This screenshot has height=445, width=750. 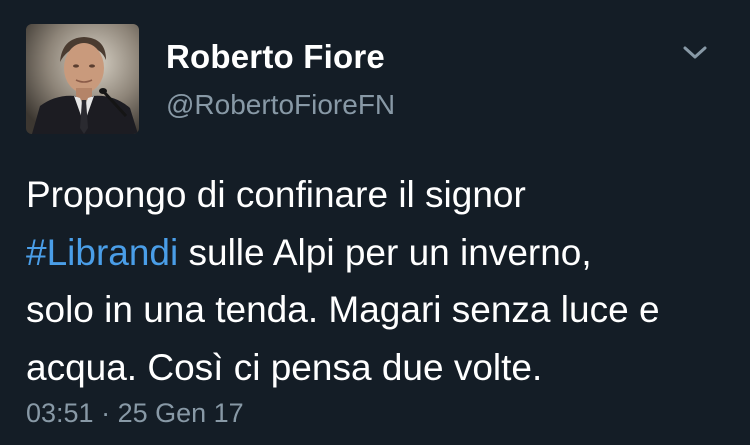 I want to click on user-handle: @RobertoFioreFN, so click(x=280, y=105).